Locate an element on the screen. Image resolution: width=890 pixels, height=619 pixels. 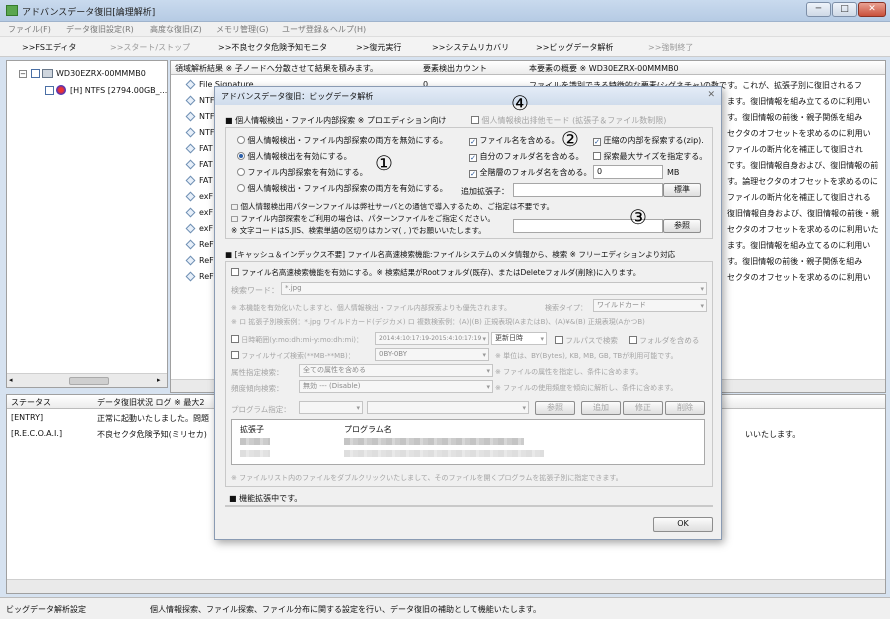
horizontal-scrollbar is located at coordinates (446, 586).